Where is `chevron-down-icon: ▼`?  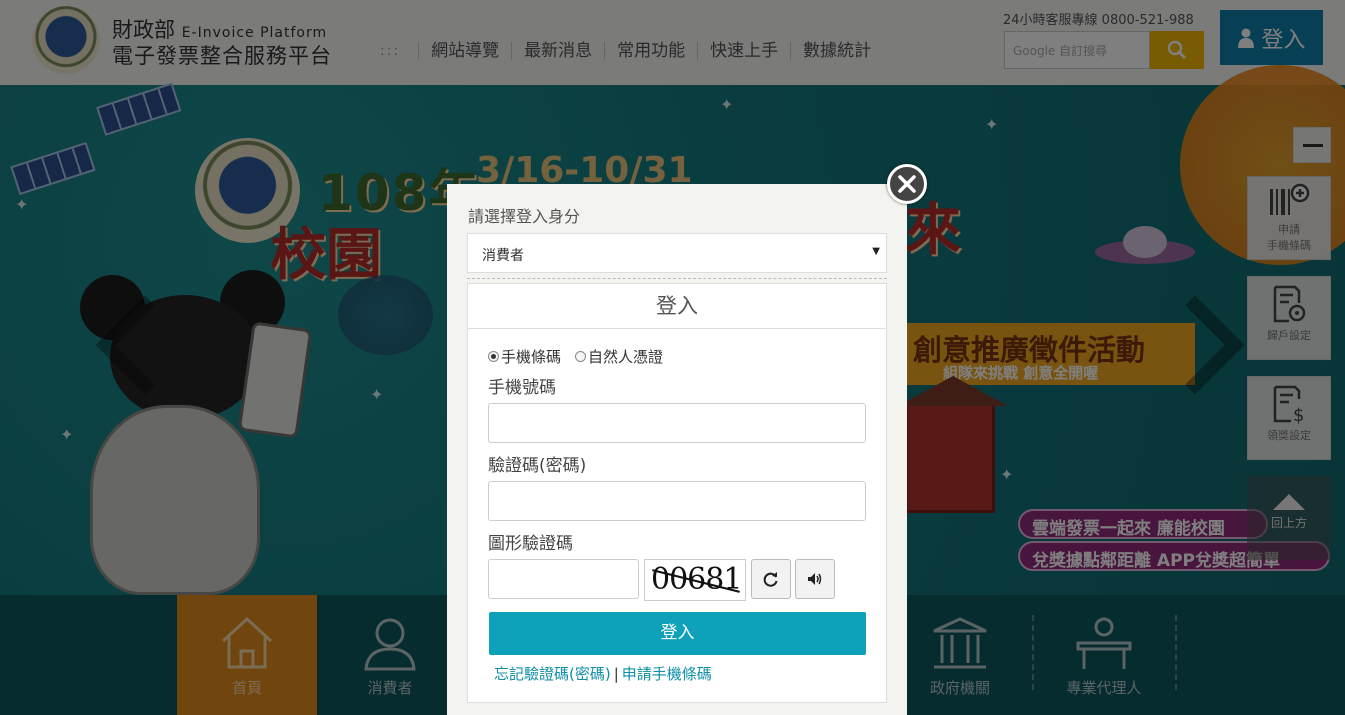 chevron-down-icon: ▼ is located at coordinates (876, 251).